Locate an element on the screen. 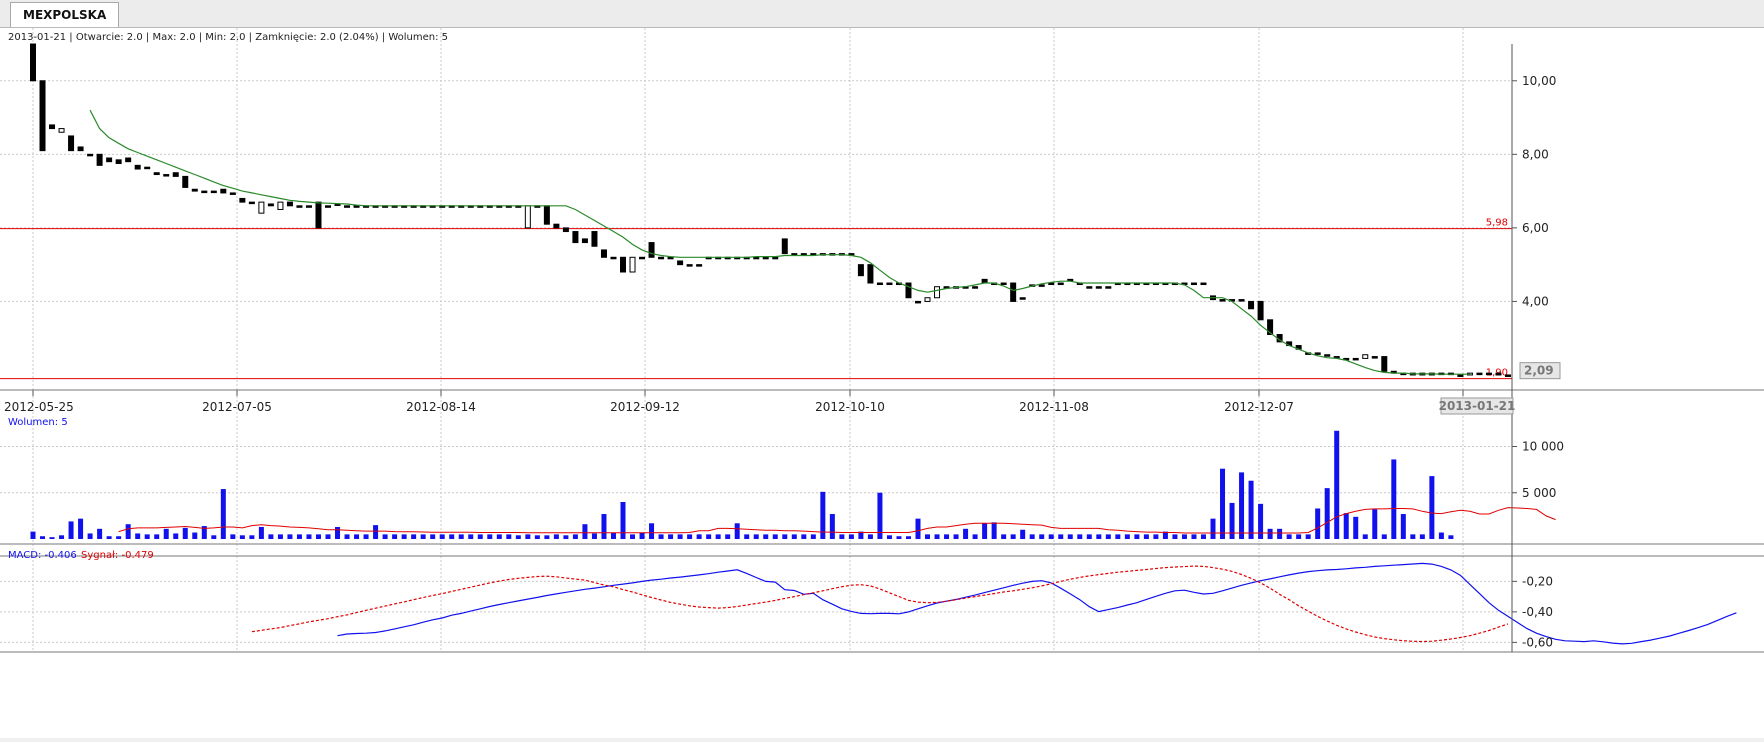 This screenshot has height=742, width=1764. volume-label: Wolumen: 5 is located at coordinates (38, 422).